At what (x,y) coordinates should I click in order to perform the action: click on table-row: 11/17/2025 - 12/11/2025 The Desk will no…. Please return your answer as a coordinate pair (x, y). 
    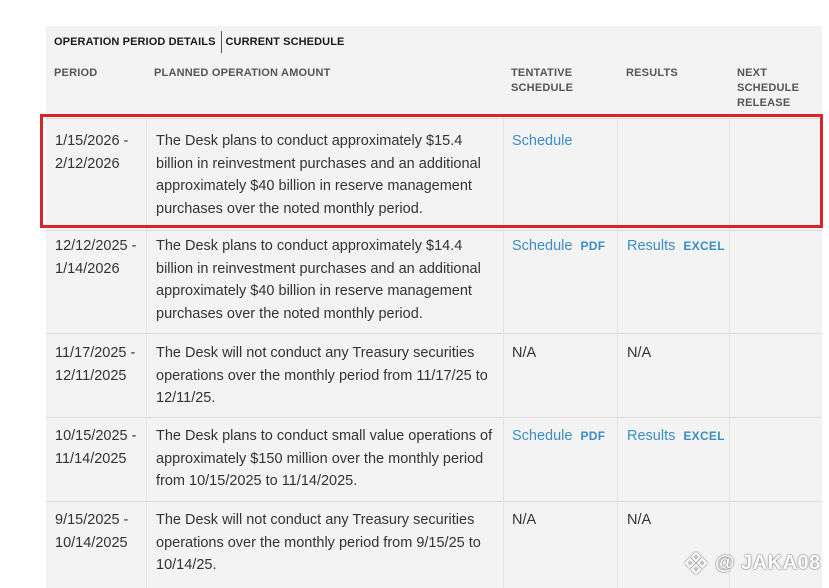
    Looking at the image, I should click on (434, 375).